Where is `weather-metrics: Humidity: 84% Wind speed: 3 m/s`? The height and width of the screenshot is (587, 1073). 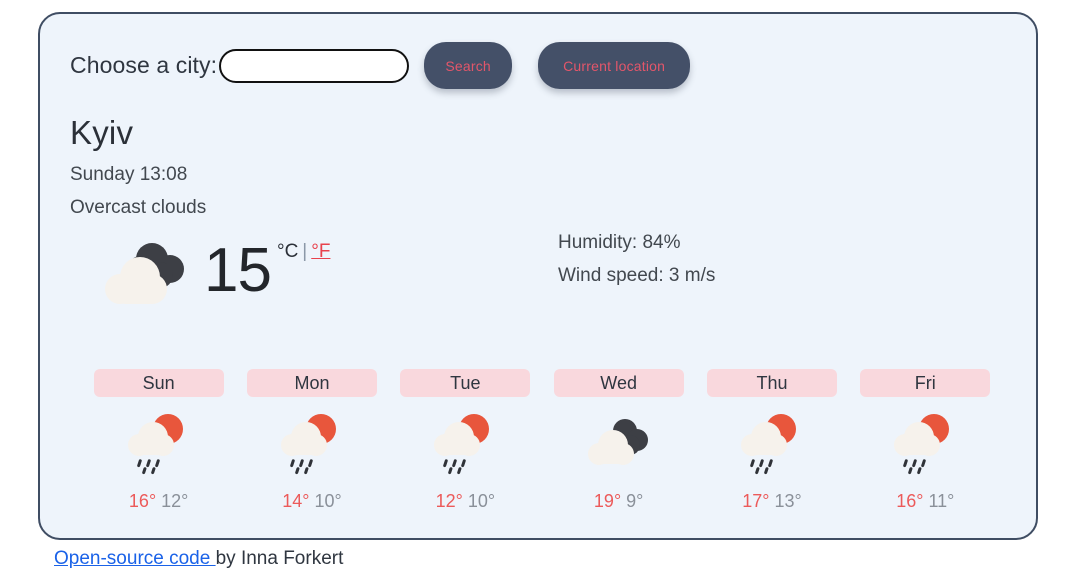
weather-metrics: Humidity: 84% Wind speed: 3 m/s is located at coordinates (636, 259).